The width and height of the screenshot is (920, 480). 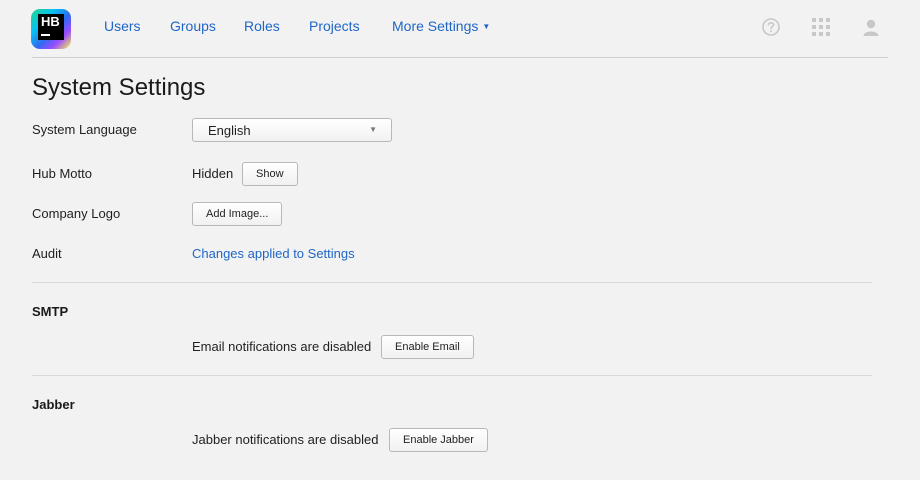 I want to click on nav-users-link: Users, so click(x=122, y=26).